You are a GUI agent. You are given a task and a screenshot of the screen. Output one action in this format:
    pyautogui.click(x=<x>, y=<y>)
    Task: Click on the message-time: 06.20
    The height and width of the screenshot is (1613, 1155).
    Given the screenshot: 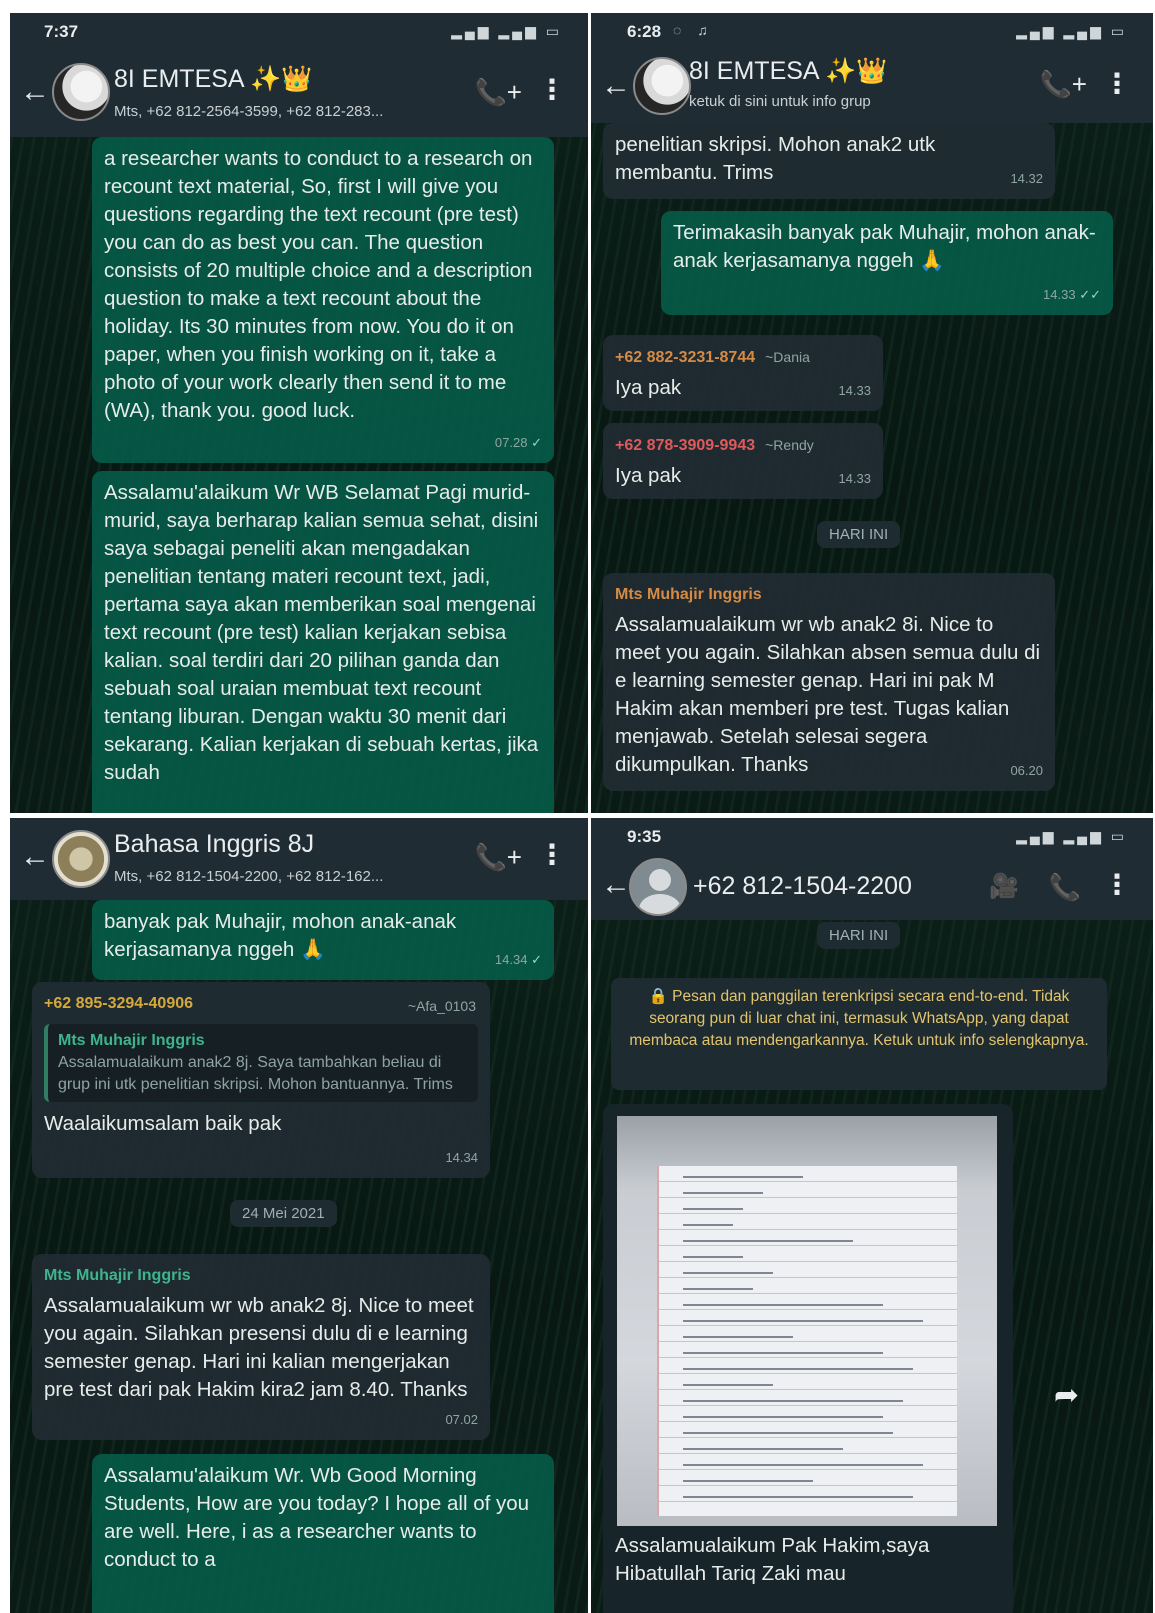 What is the action you would take?
    pyautogui.click(x=1026, y=770)
    